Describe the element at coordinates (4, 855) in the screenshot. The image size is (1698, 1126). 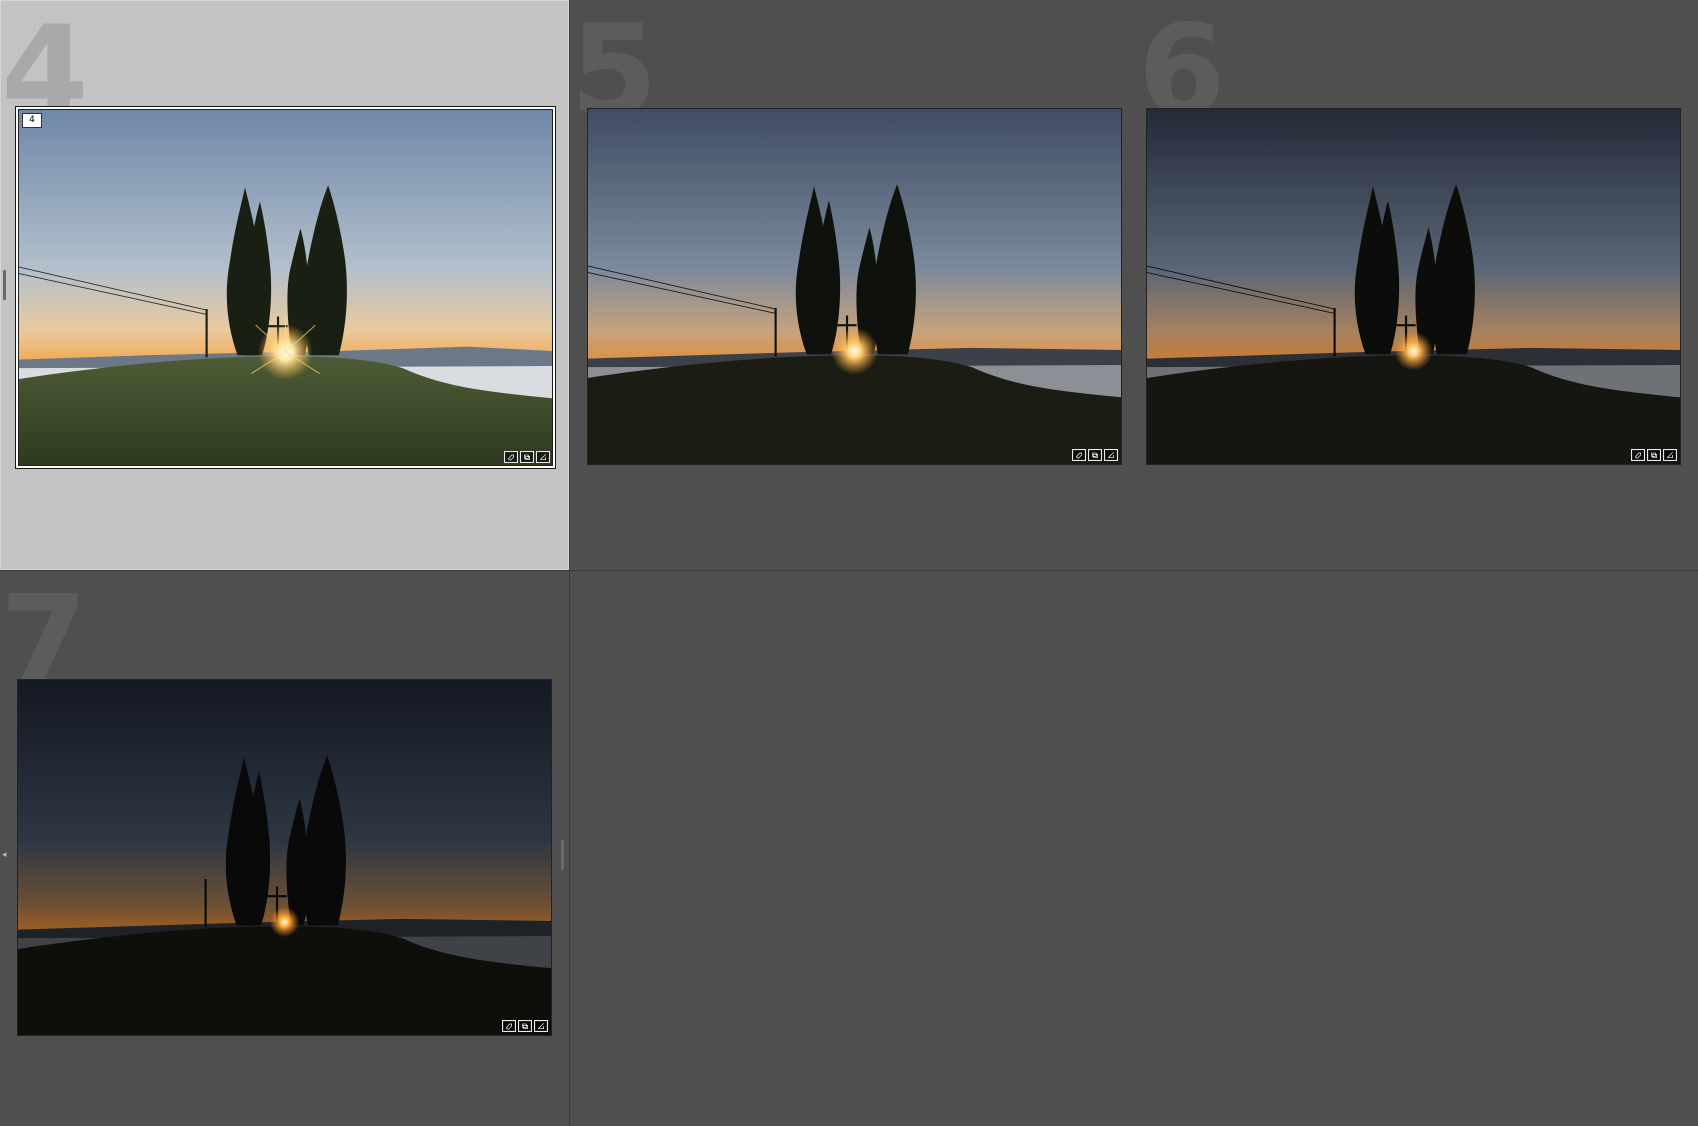
I see `collapse-left-panel-arrow-icon: ◂` at that location.